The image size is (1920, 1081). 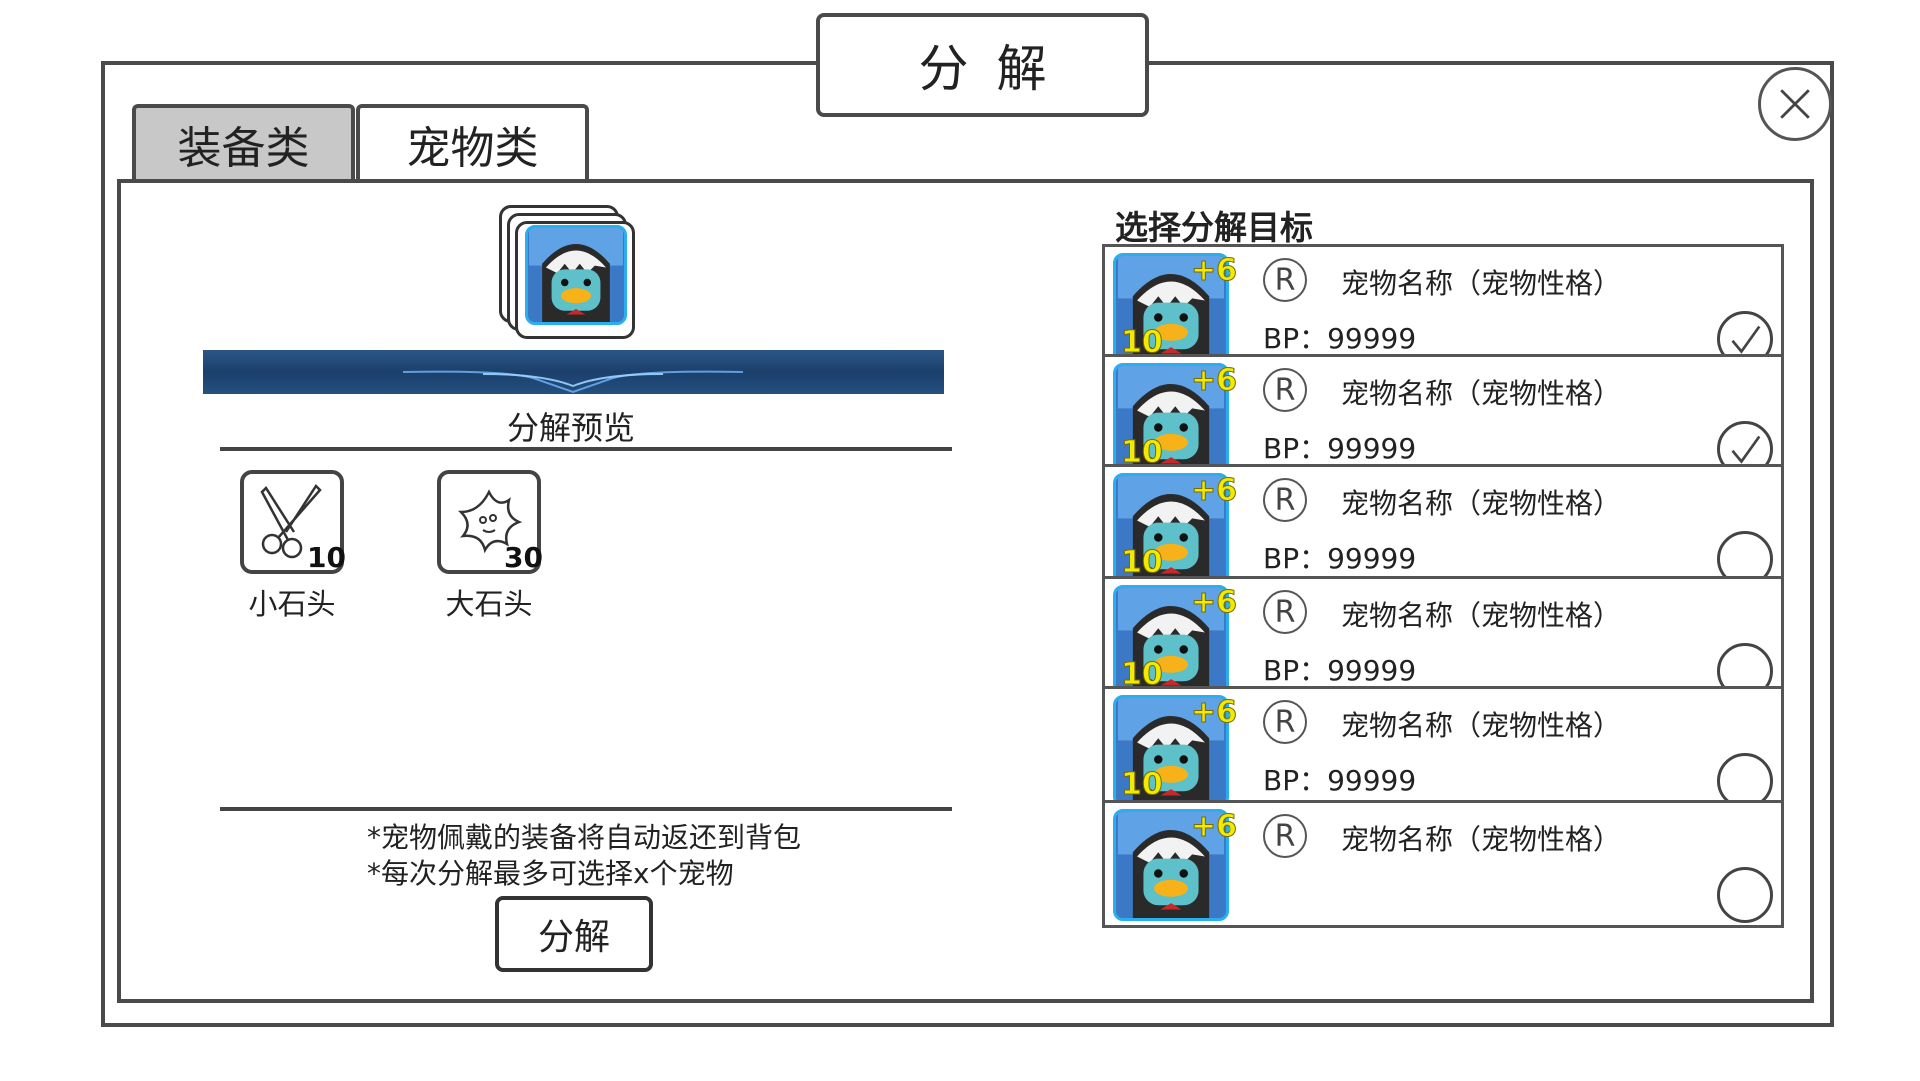 I want to click on decompose-button: 分解, so click(x=574, y=934).